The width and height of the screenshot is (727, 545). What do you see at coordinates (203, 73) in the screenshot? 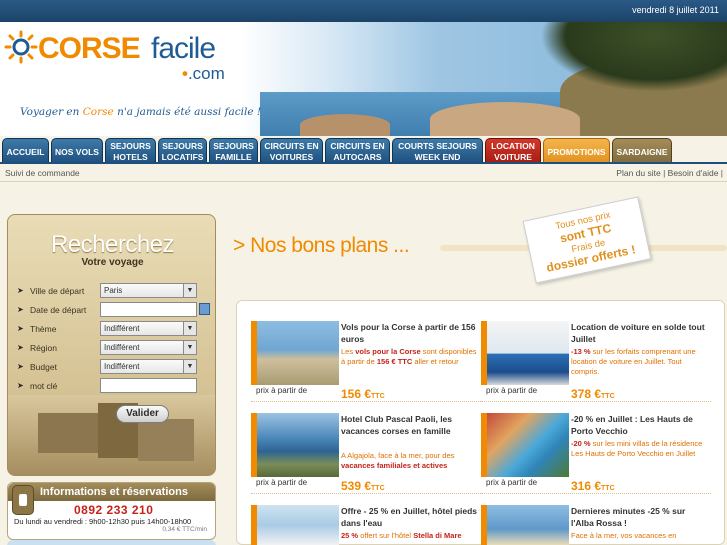
I see `logo-dotcom: •.com` at bounding box center [203, 73].